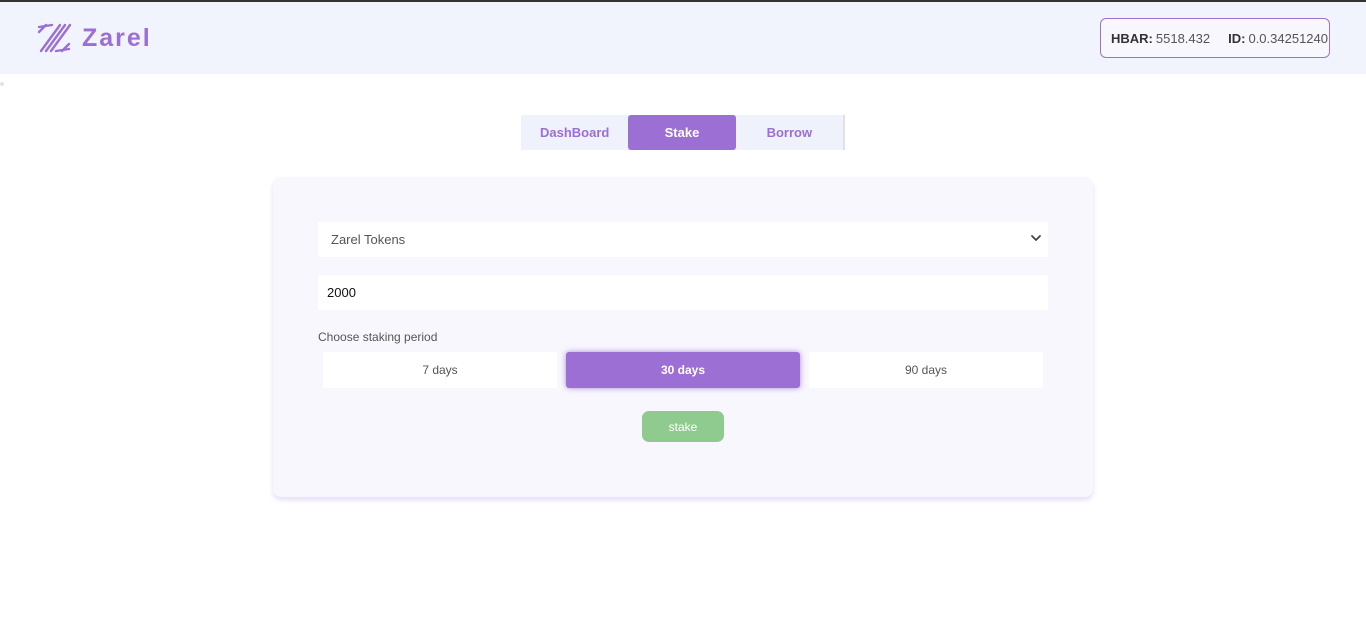 The image size is (1366, 632). I want to click on tab-borrow: Borrow, so click(789, 132).